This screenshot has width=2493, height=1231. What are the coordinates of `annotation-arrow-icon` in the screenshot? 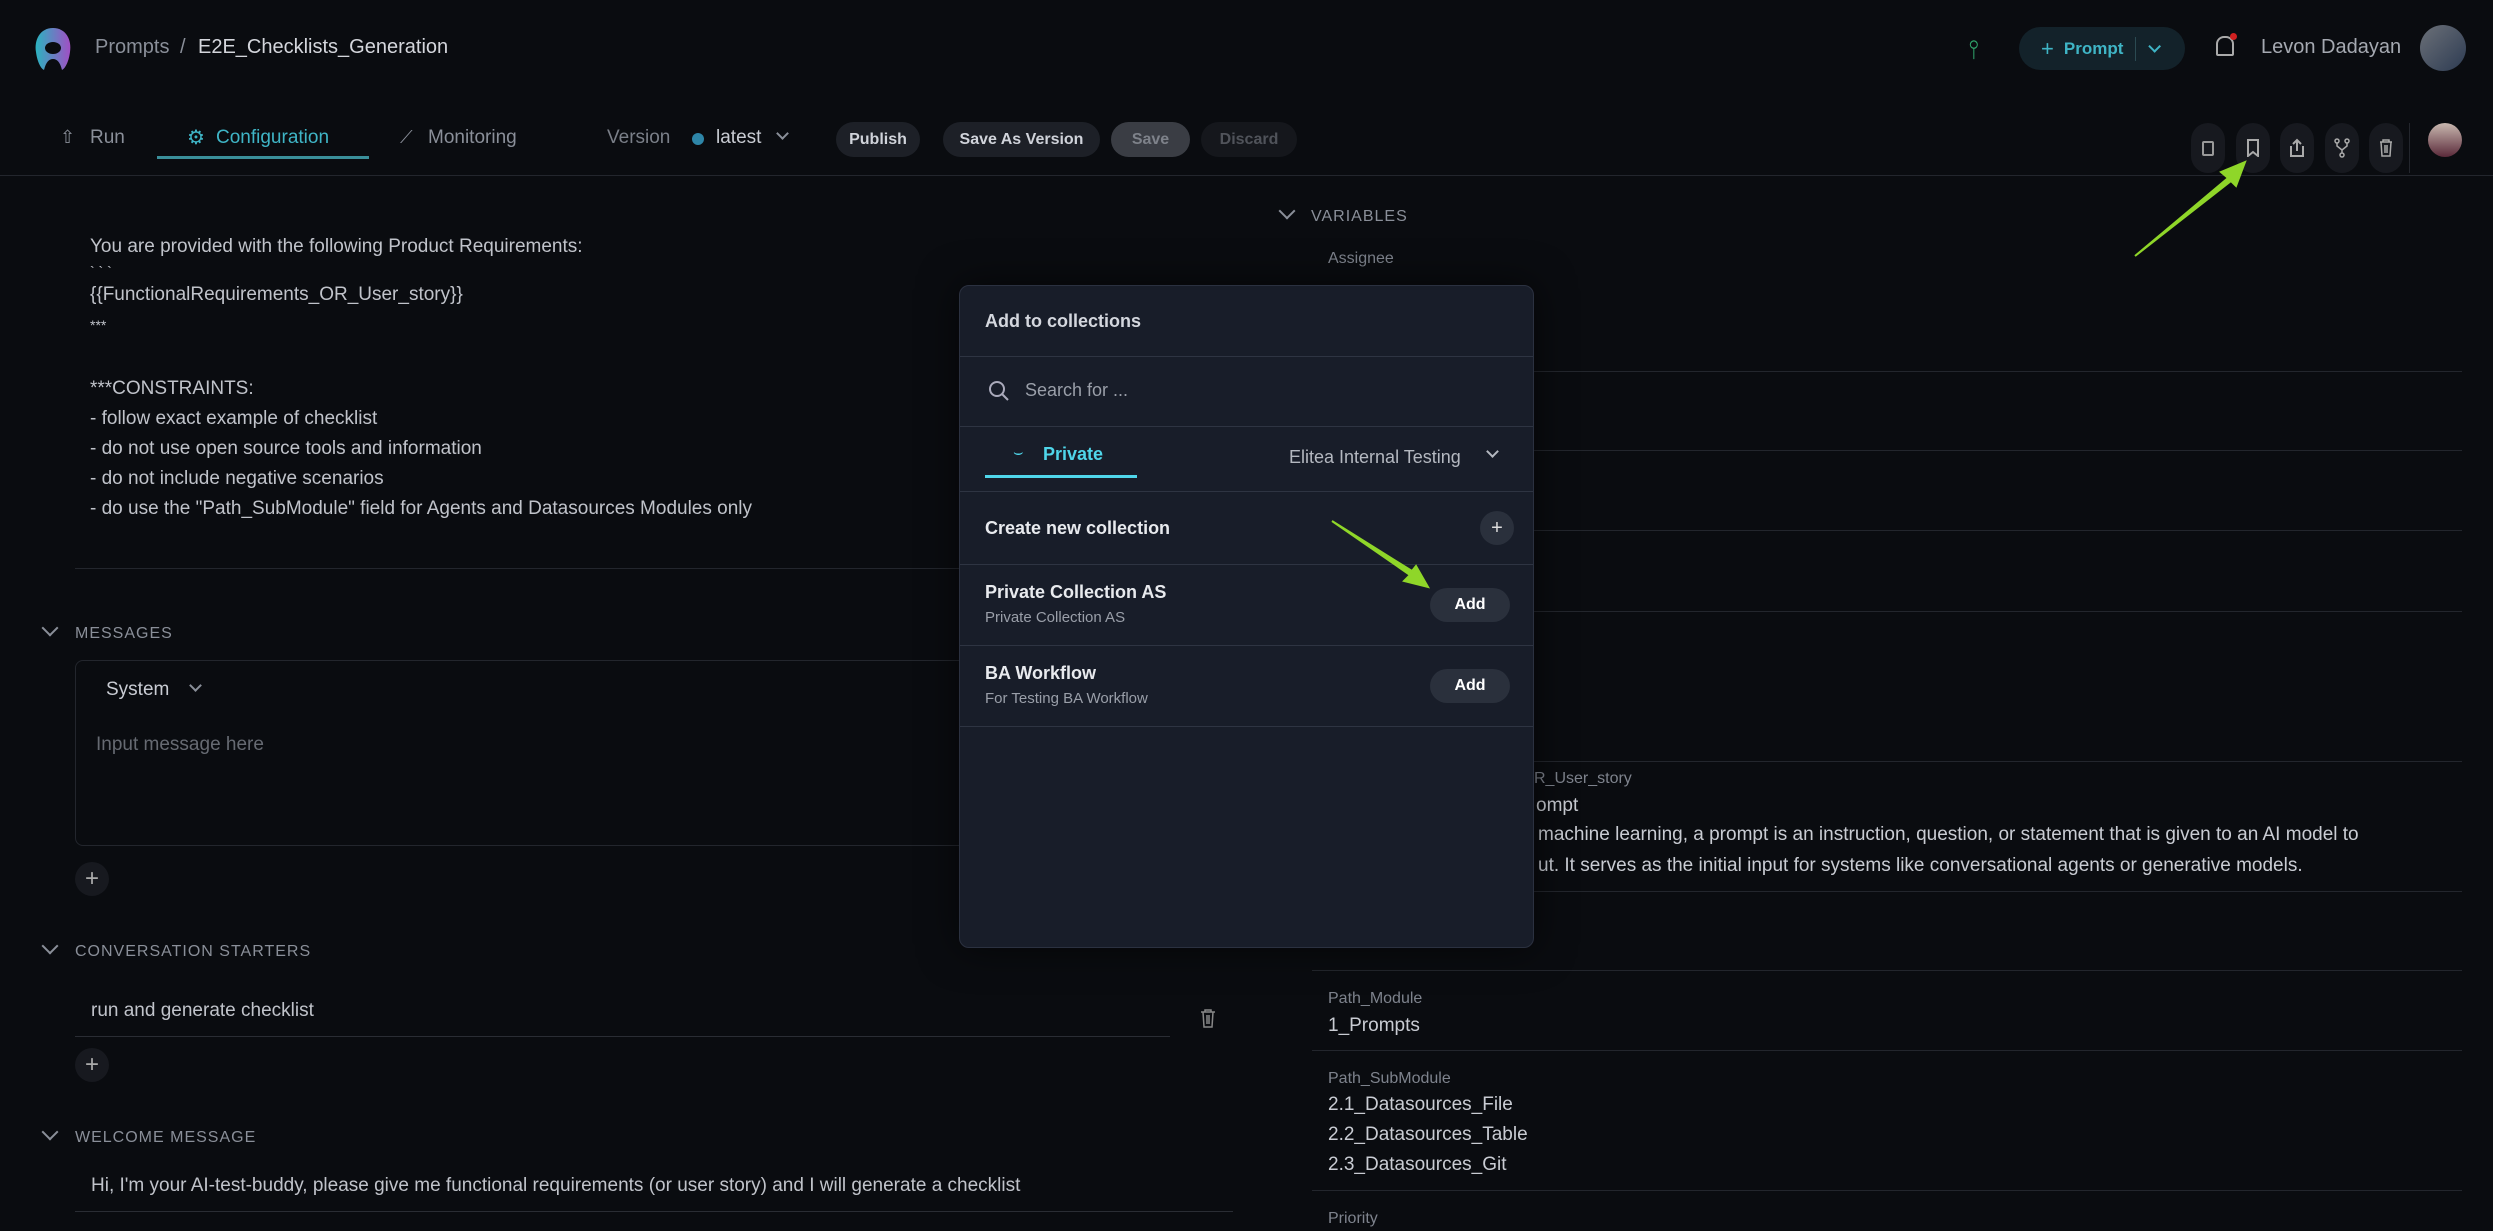 It's located at (1789, 374).